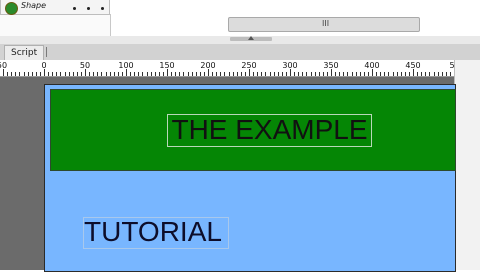 This screenshot has width=480, height=272. What do you see at coordinates (102, 8) in the screenshot?
I see `outline-toggle-dot` at bounding box center [102, 8].